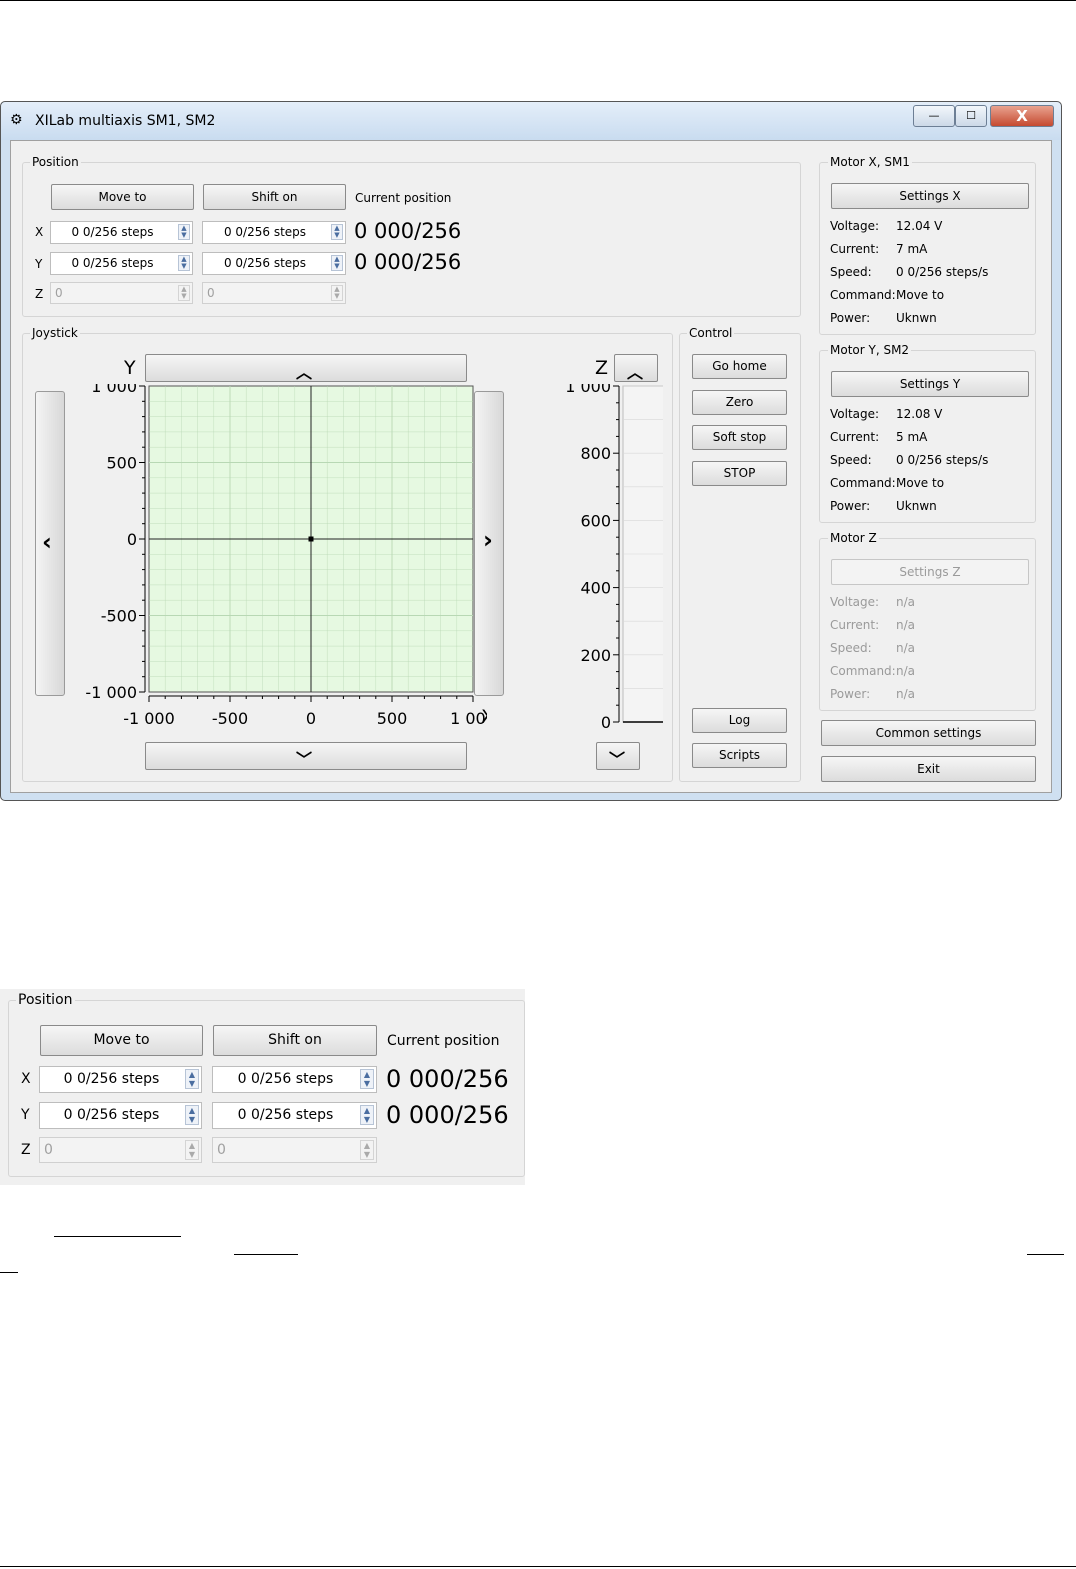 The height and width of the screenshot is (1569, 1076). I want to click on x-tick-label: 500, so click(392, 718).